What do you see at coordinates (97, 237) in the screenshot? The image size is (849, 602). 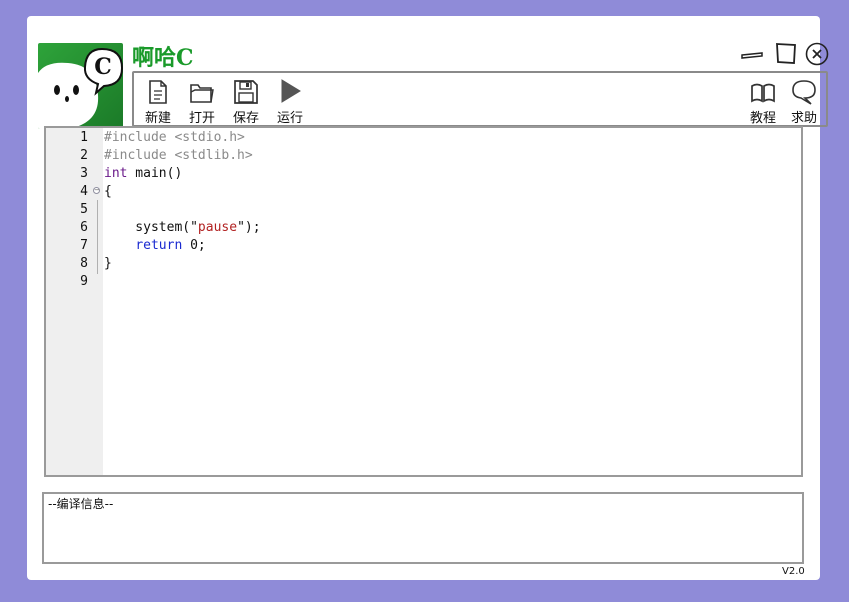 I see `fold-guide` at bounding box center [97, 237].